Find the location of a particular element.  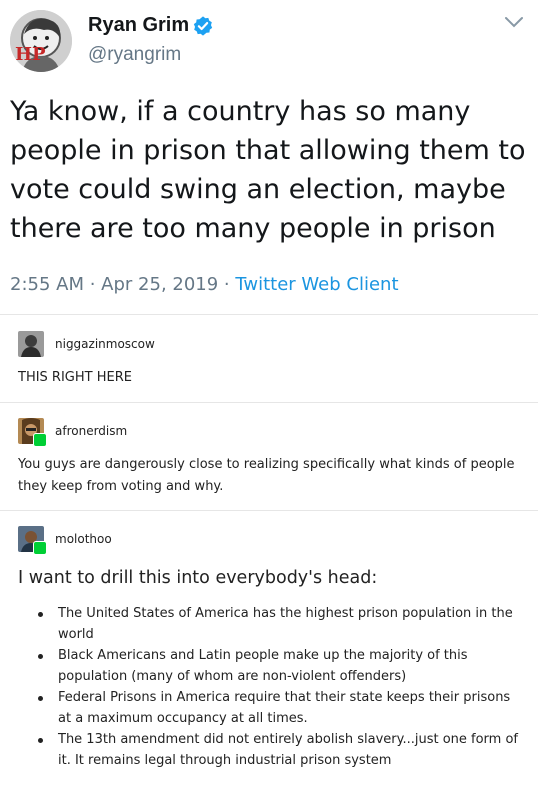

svg-text: HP is located at coordinates (30, 54).